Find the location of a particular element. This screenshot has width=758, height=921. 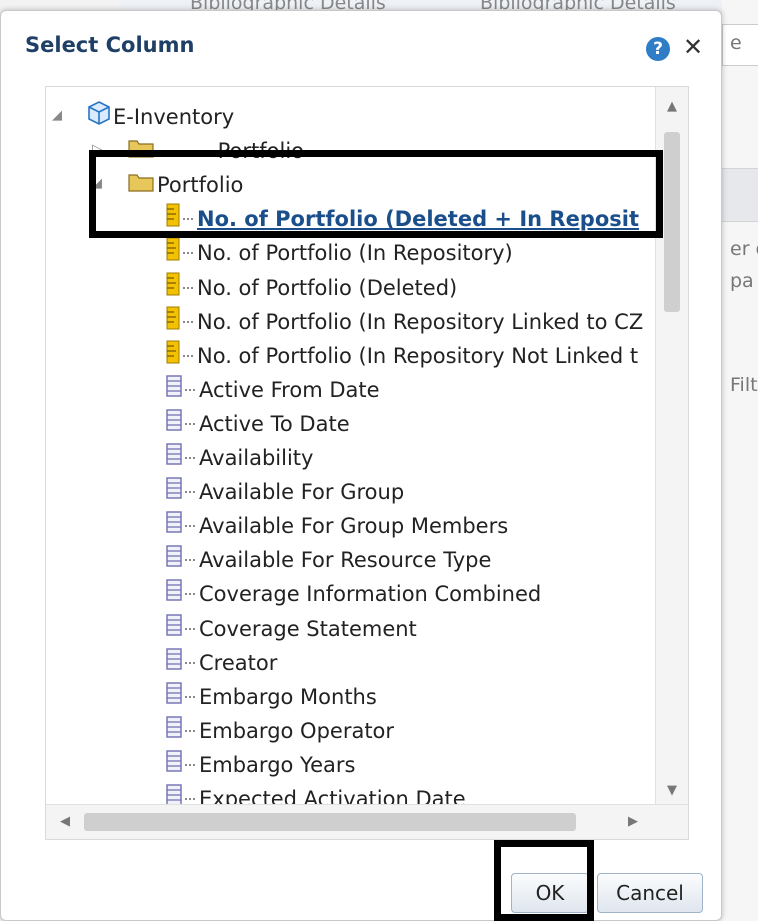

tree-item: Available For Group Members is located at coordinates (337, 525).